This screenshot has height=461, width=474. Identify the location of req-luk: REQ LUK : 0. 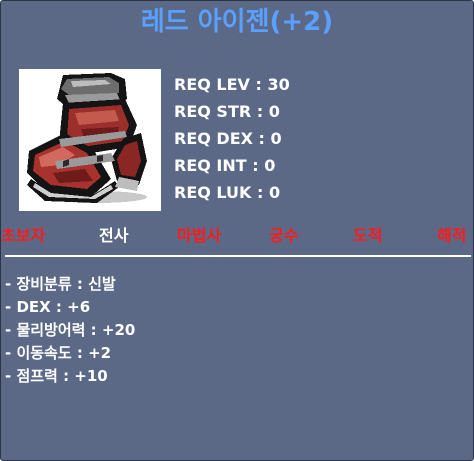
(227, 192).